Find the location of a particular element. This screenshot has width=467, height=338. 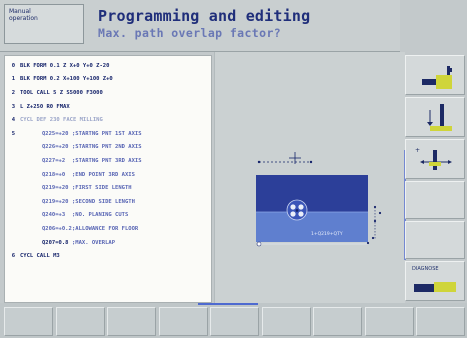

face-milling-sketch: 1+Q219+QTY is located at coordinates (319, 199).